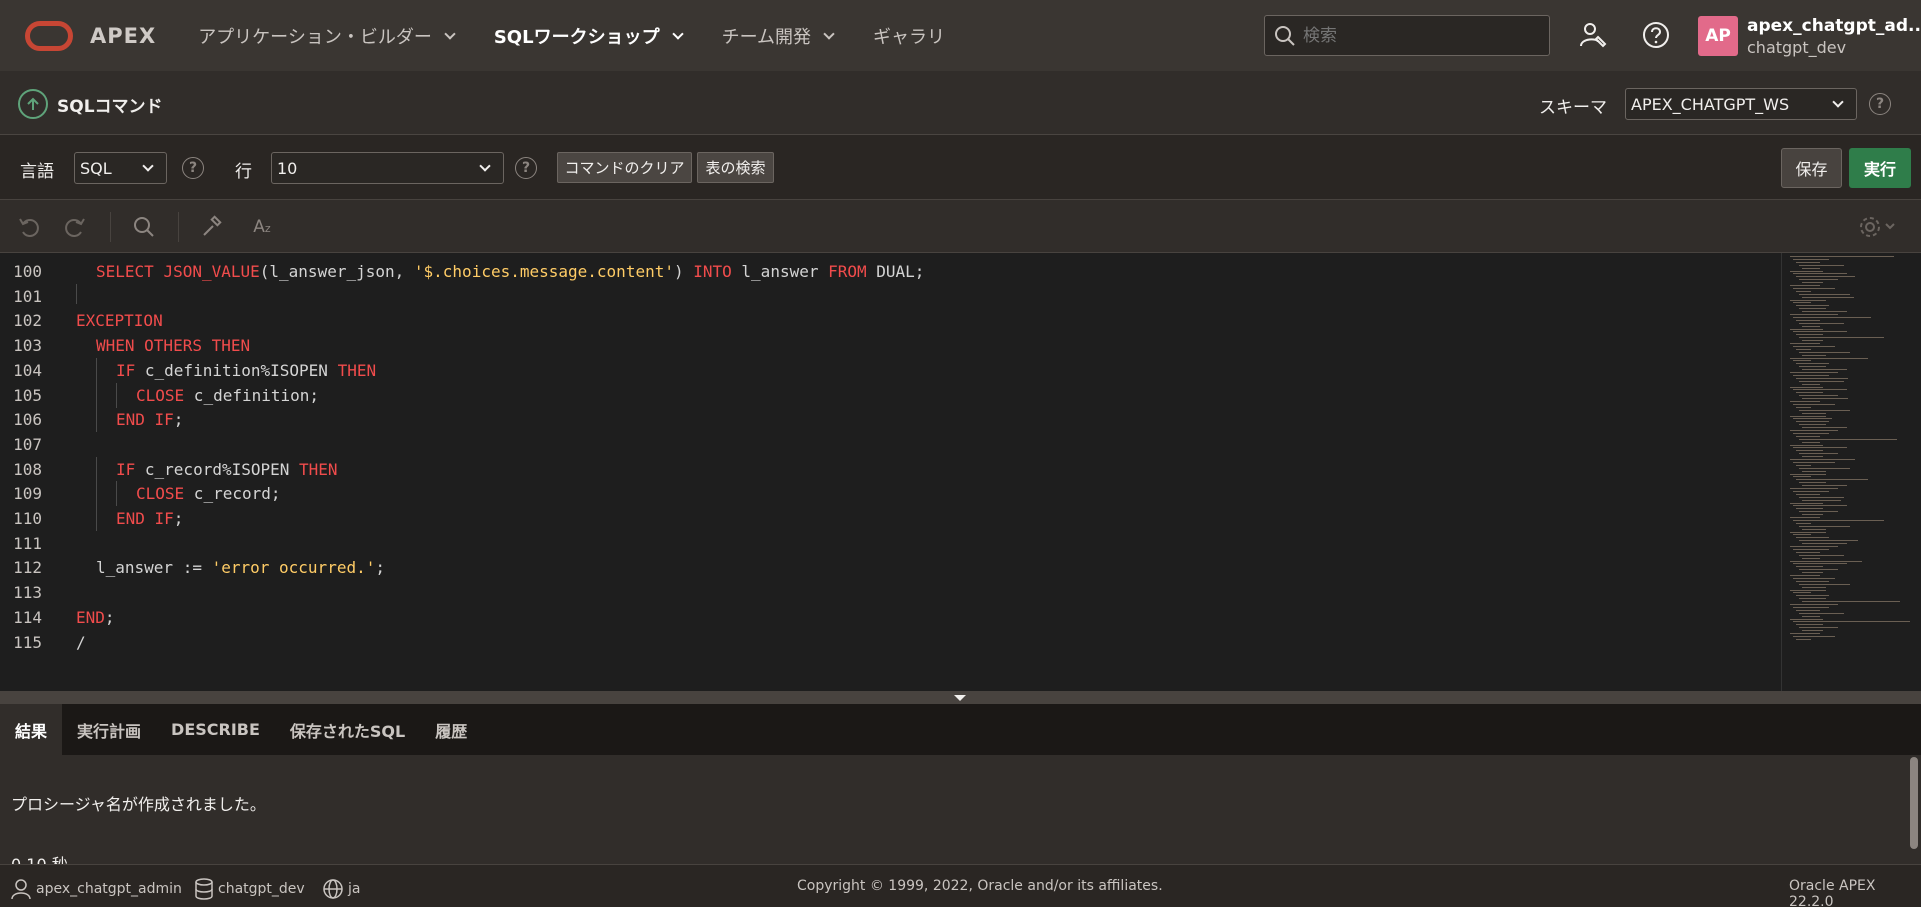 This screenshot has width=1921, height=907. I want to click on line-number: 106, so click(27, 420).